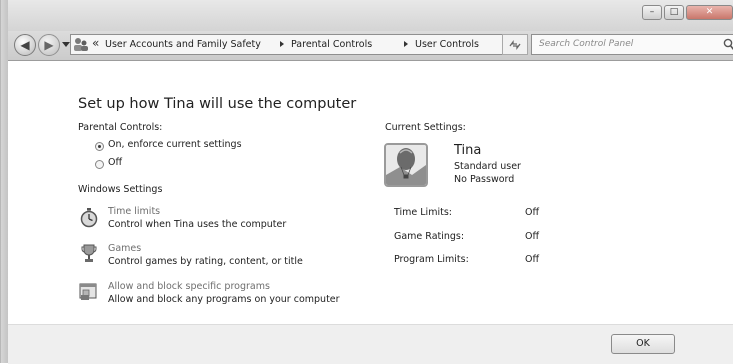 The width and height of the screenshot is (733, 364). What do you see at coordinates (197, 224) in the screenshot?
I see `time-limits-description: Control when Tina uses the computer` at bounding box center [197, 224].